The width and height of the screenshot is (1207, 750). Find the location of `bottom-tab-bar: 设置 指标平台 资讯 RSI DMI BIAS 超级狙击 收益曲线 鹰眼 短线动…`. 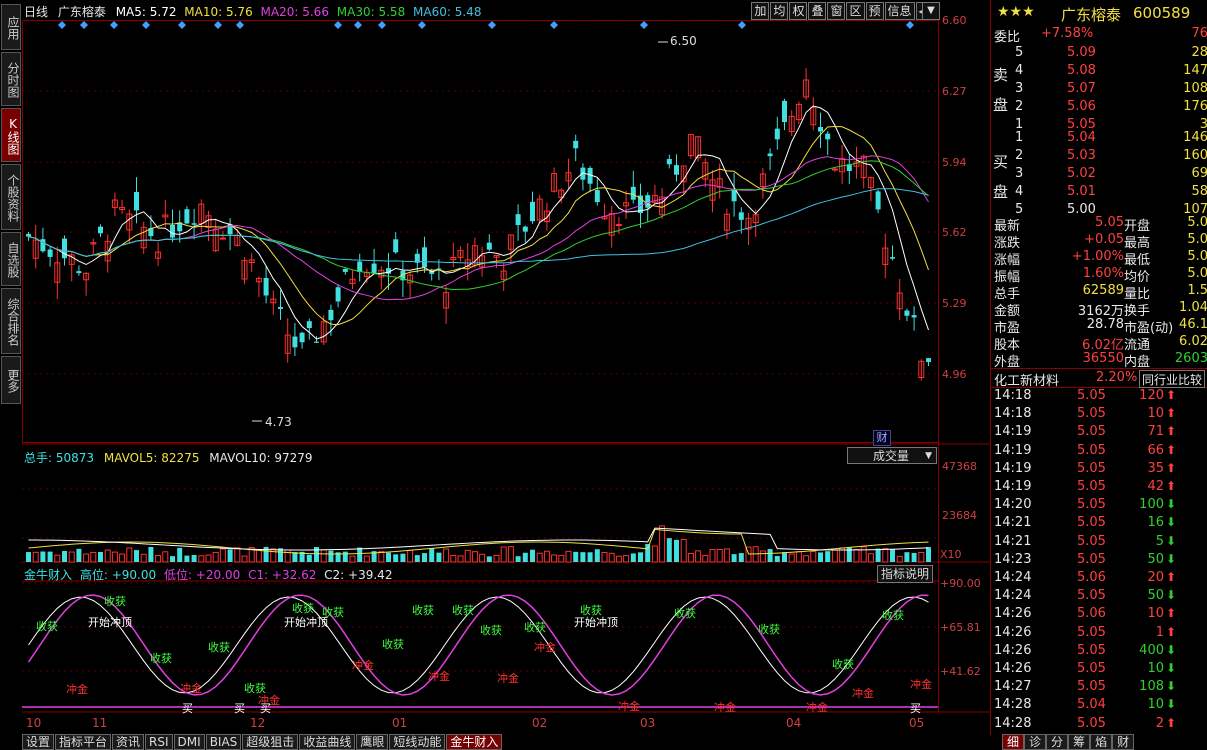

bottom-tab-bar: 设置 指标平台 资讯 RSI DMI BIAS 超级狙击 收益曲线 鹰眼 短线动… is located at coordinates (262, 742).